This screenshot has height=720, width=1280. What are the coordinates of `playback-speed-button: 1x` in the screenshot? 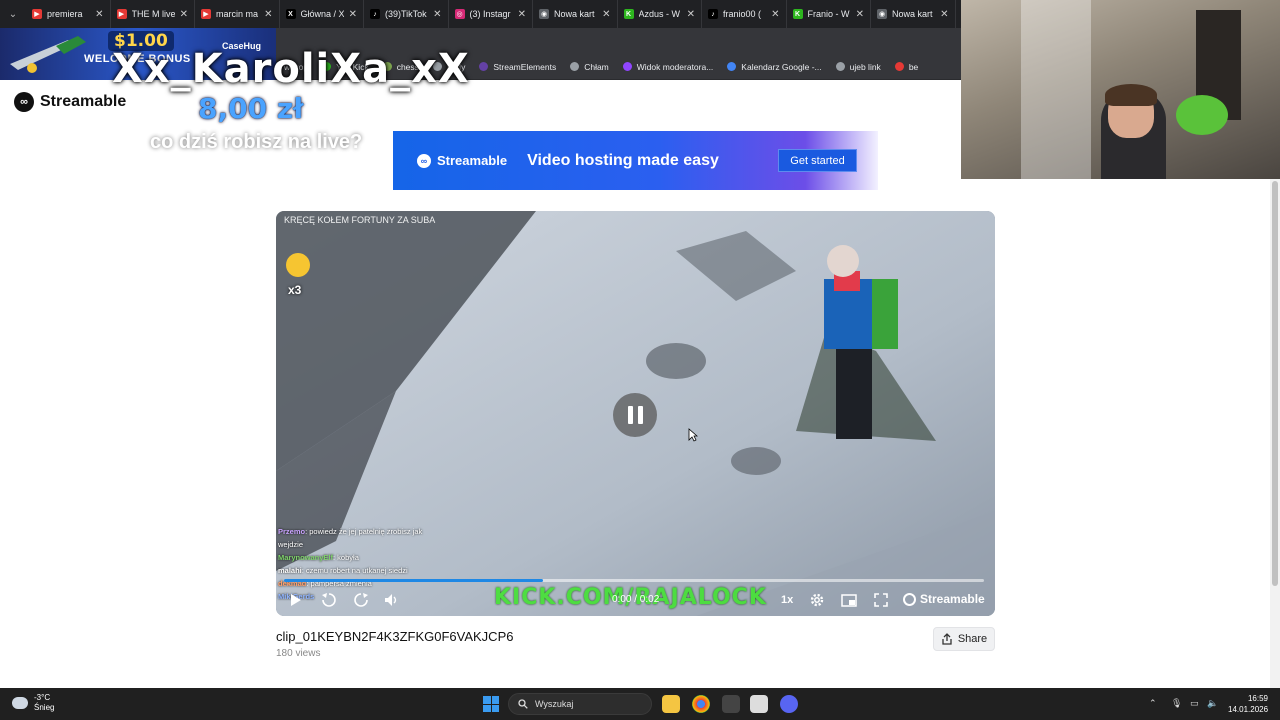 It's located at (787, 600).